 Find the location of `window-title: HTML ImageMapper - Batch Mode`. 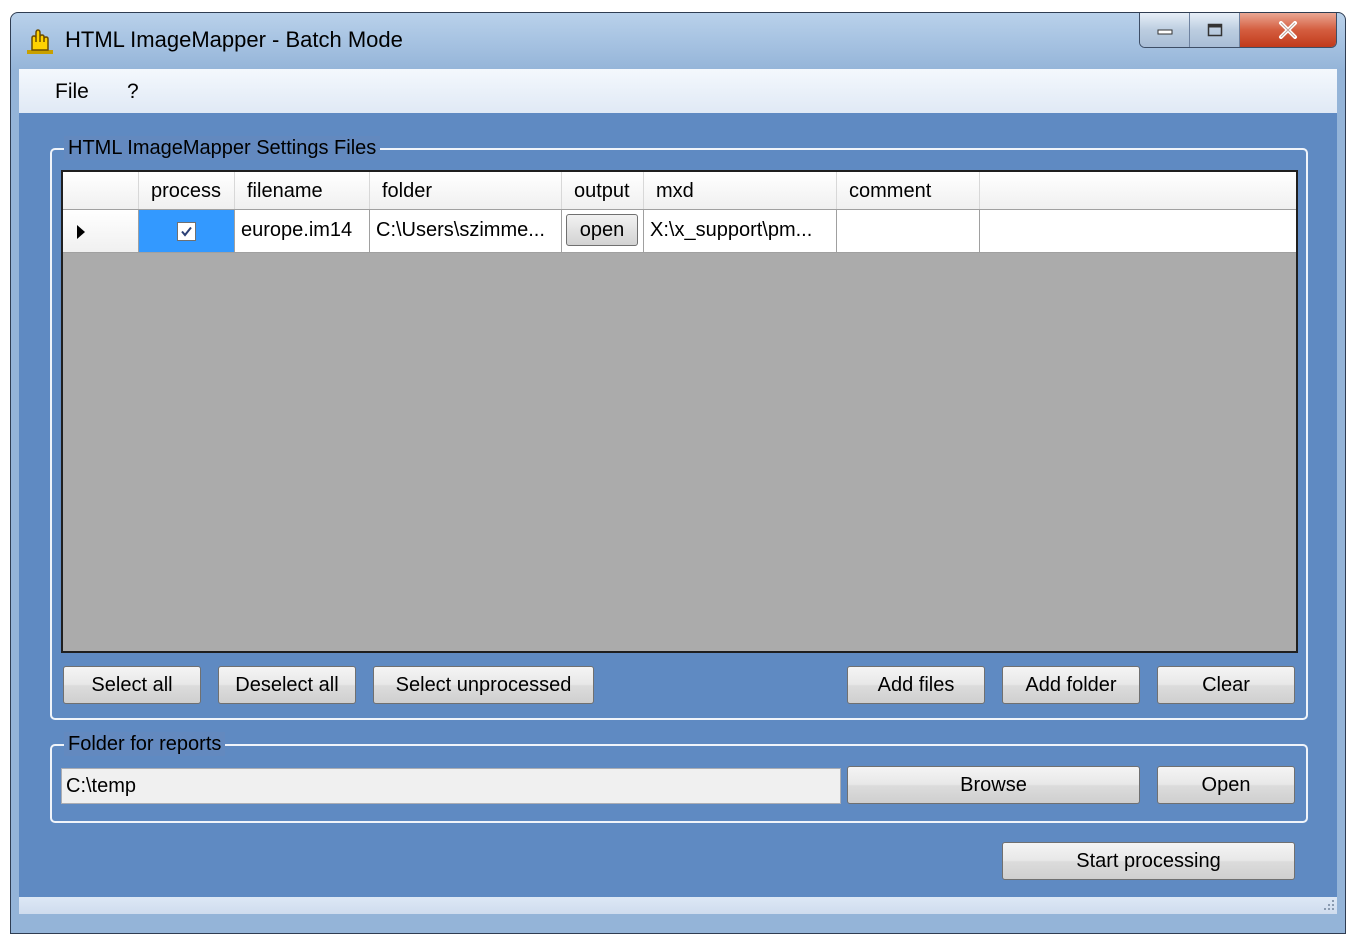

window-title: HTML ImageMapper - Batch Mode is located at coordinates (234, 39).